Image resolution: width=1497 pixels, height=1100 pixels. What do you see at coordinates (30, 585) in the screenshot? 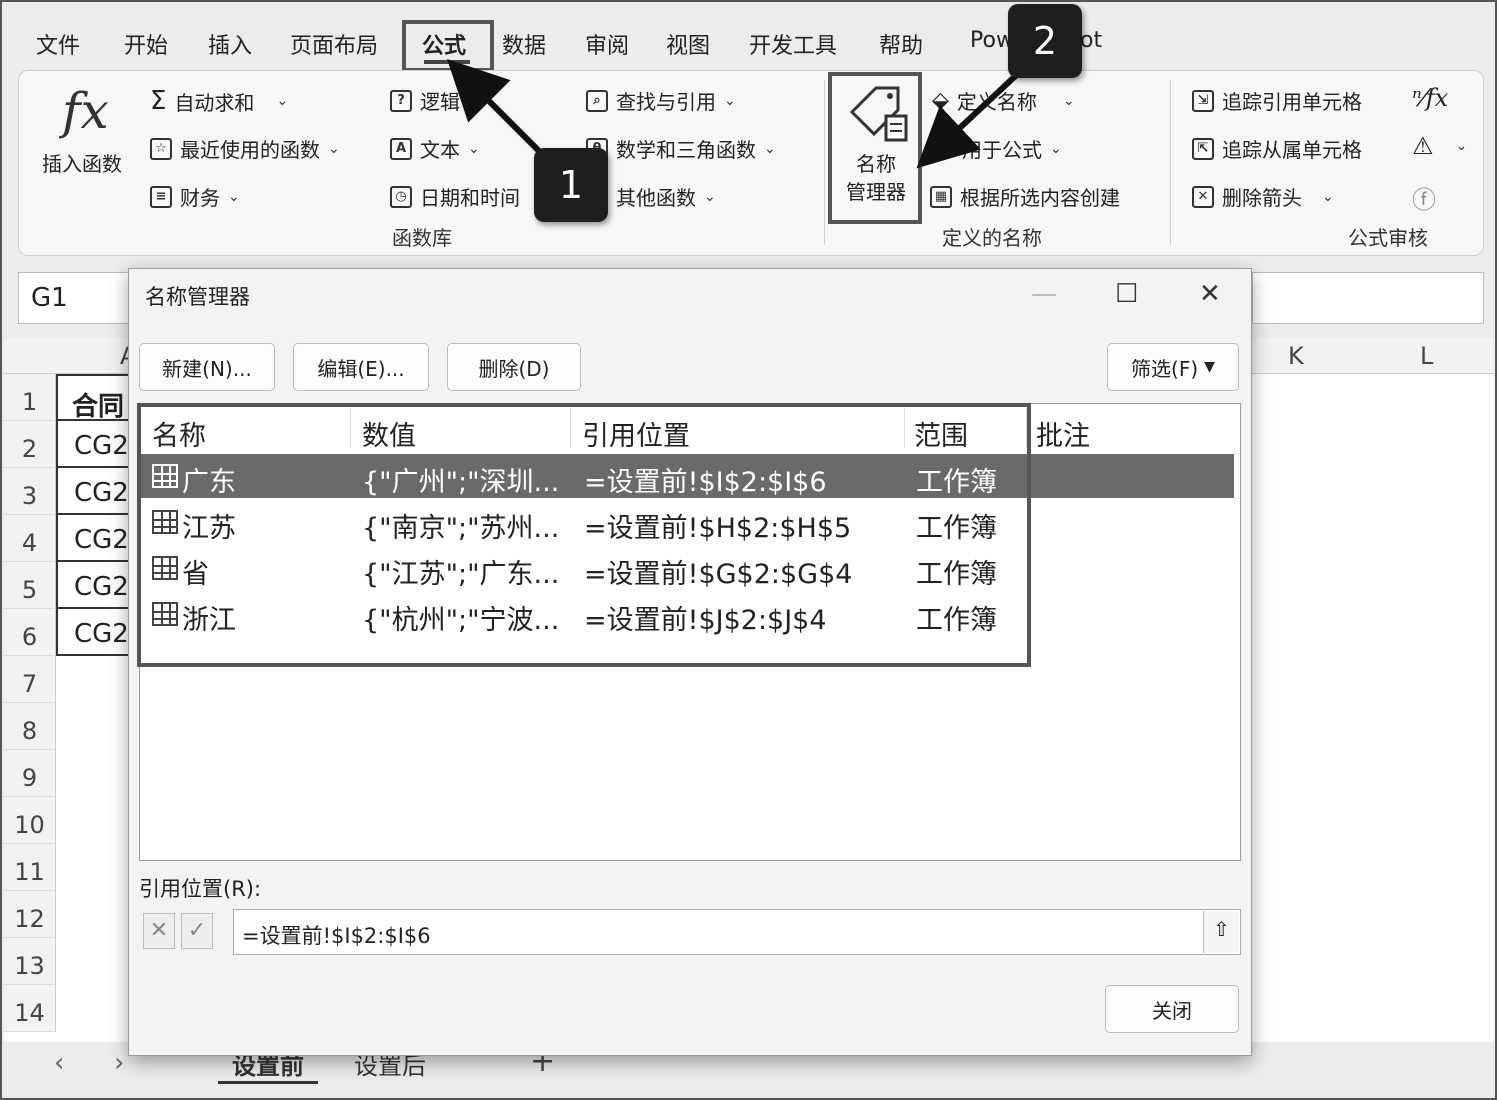
I see `row-header: 5` at bounding box center [30, 585].